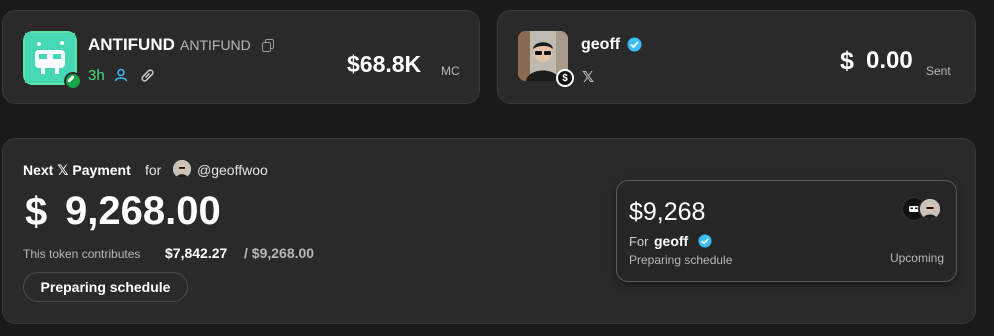 This screenshot has height=336, width=994. Describe the element at coordinates (565, 78) in the screenshot. I see `creator-token-badge-icon: $` at that location.